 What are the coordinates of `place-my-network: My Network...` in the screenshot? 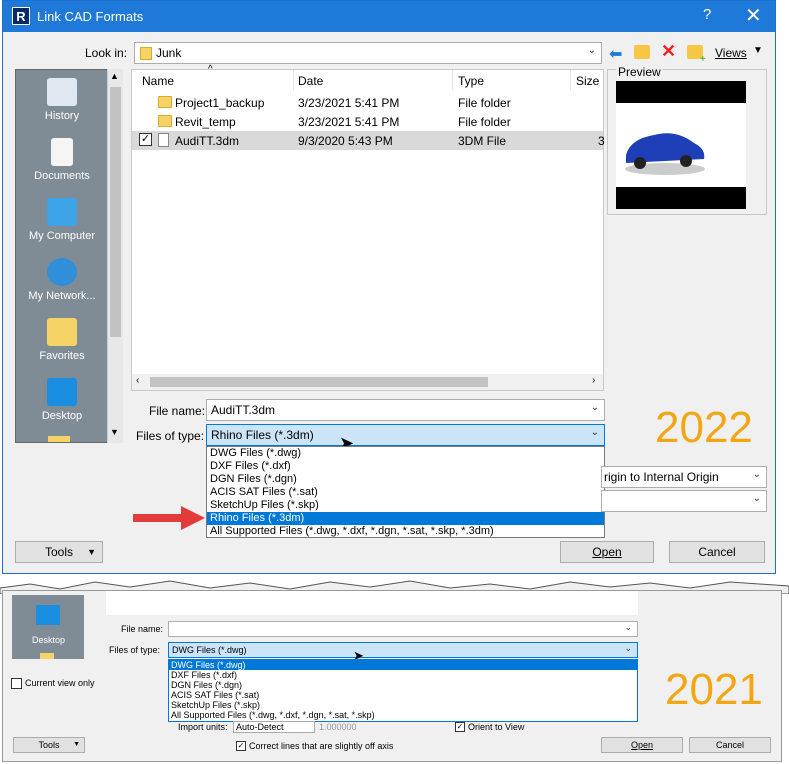 It's located at (62, 280).